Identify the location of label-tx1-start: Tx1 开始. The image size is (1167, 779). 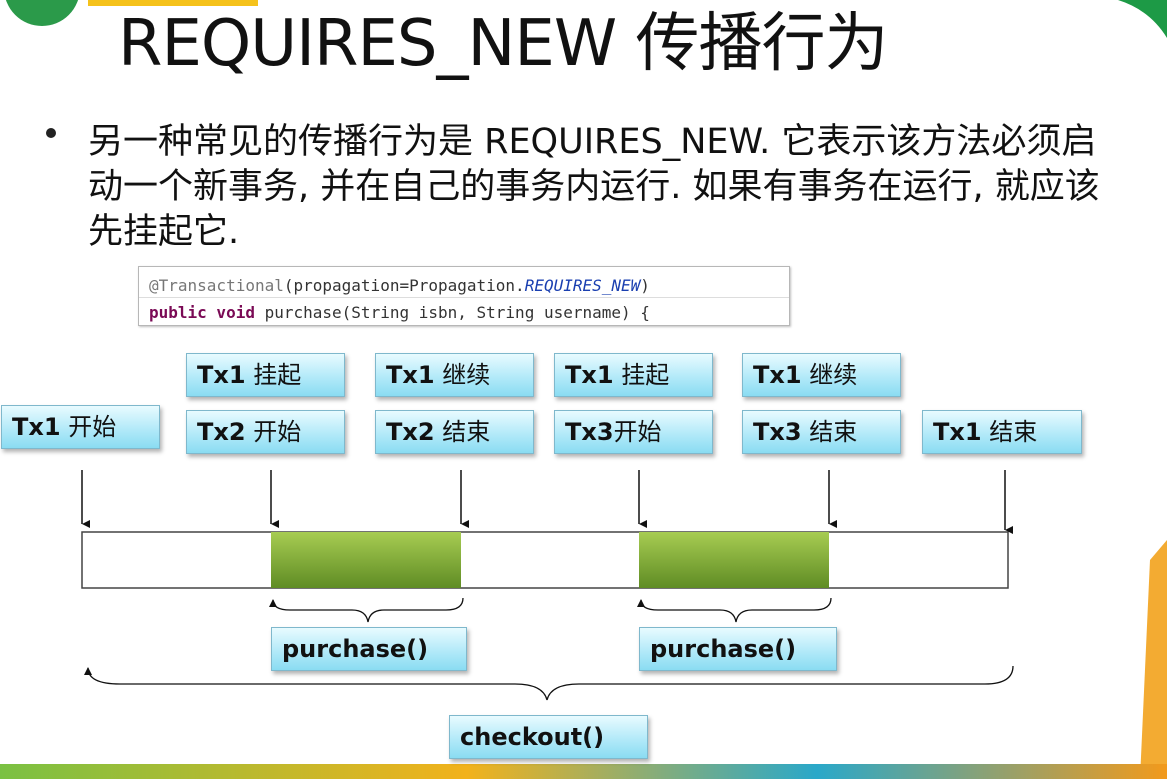
(80, 427).